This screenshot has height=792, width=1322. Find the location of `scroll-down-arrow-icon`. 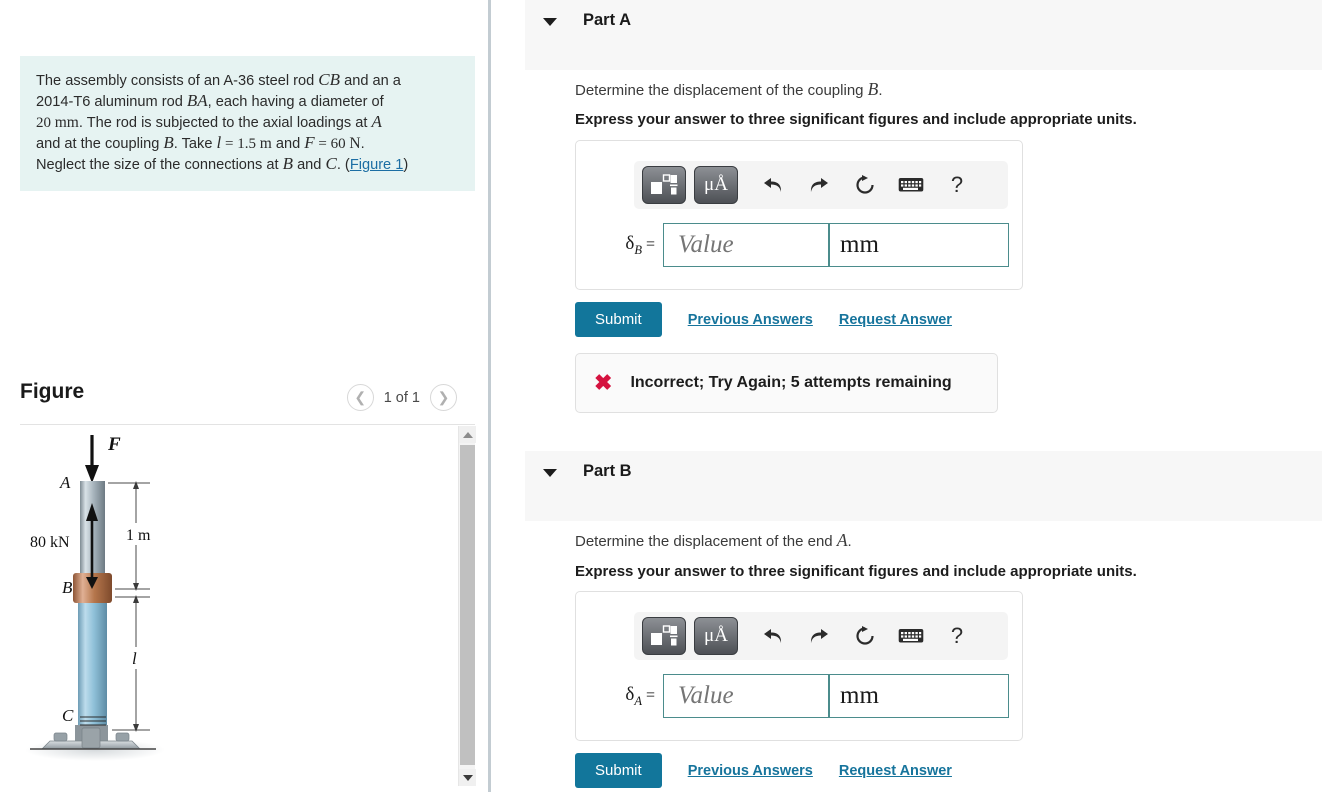

scroll-down-arrow-icon is located at coordinates (467, 777).